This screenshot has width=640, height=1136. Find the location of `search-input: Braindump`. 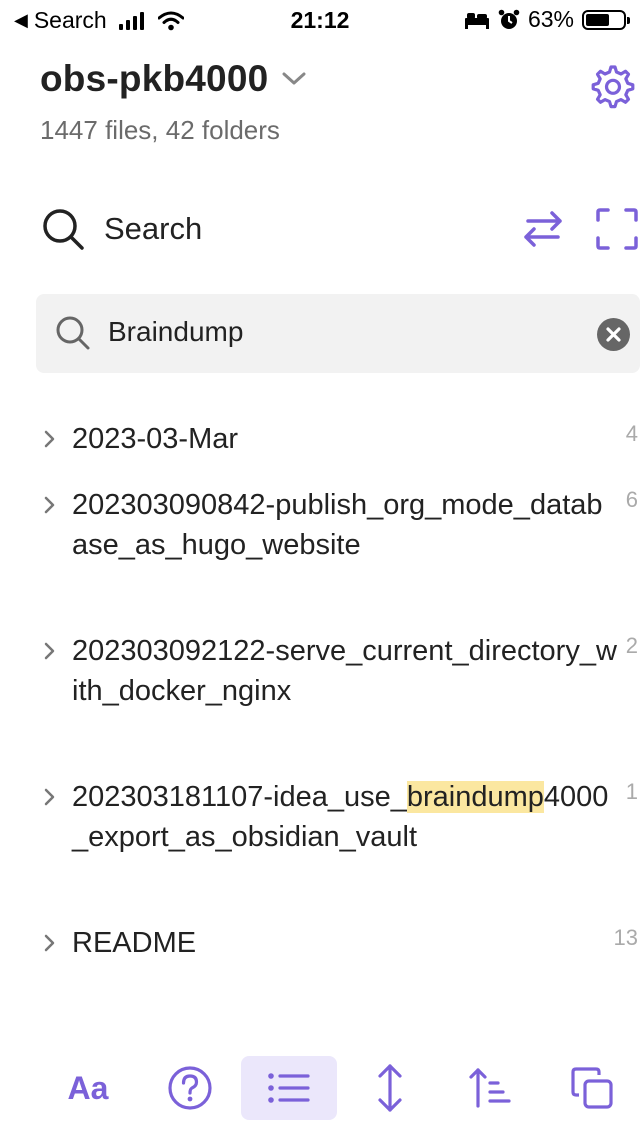

search-input: Braindump is located at coordinates (338, 333).